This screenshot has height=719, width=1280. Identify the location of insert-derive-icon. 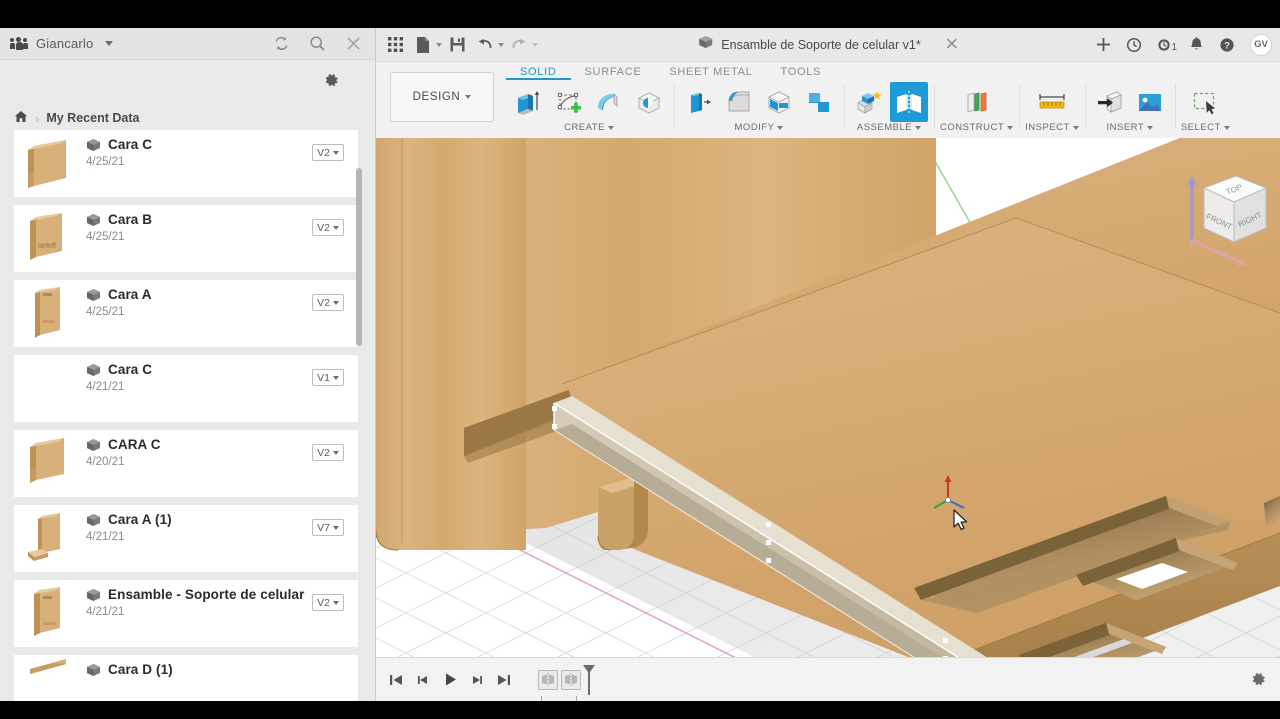
(1110, 102).